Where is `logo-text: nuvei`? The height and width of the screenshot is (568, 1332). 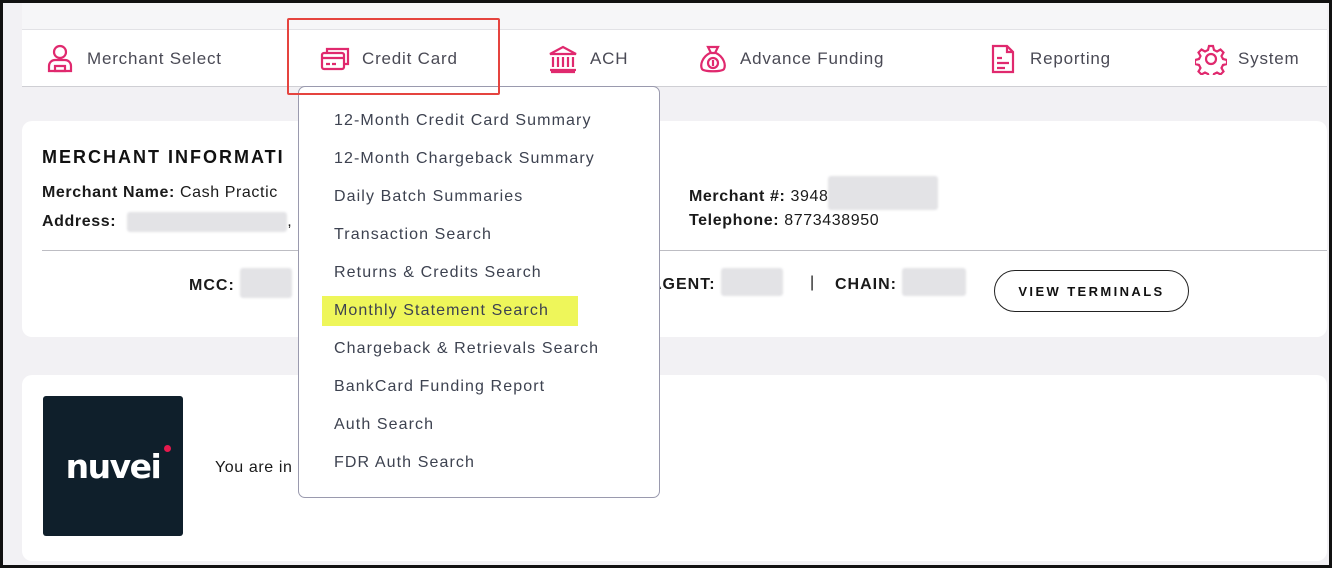 logo-text: nuvei is located at coordinates (113, 466).